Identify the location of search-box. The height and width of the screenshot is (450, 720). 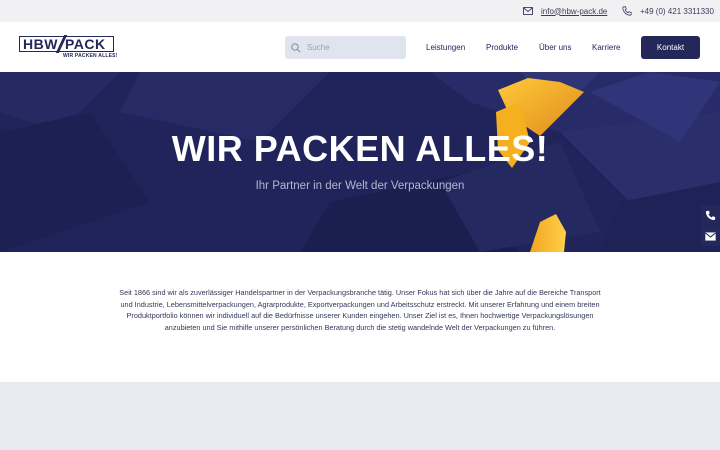
(345, 47).